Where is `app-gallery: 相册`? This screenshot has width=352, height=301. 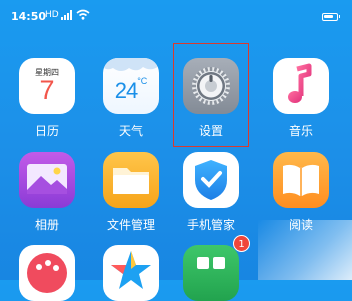
app-gallery: 相册 is located at coordinates (47, 194).